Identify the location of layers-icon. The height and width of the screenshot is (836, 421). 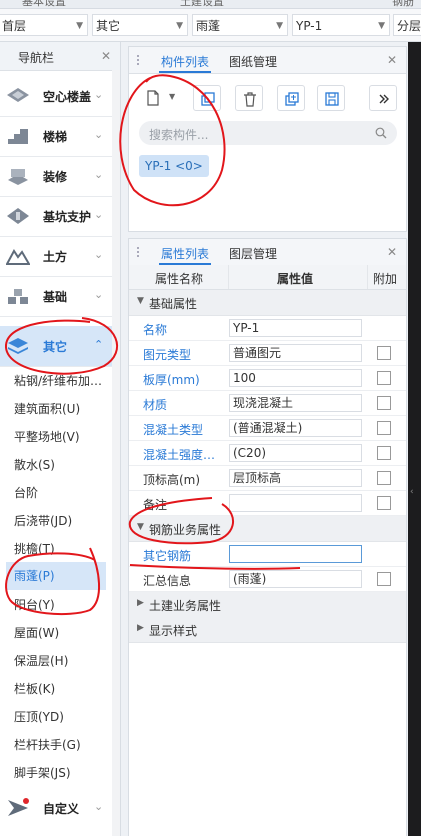
(18, 346).